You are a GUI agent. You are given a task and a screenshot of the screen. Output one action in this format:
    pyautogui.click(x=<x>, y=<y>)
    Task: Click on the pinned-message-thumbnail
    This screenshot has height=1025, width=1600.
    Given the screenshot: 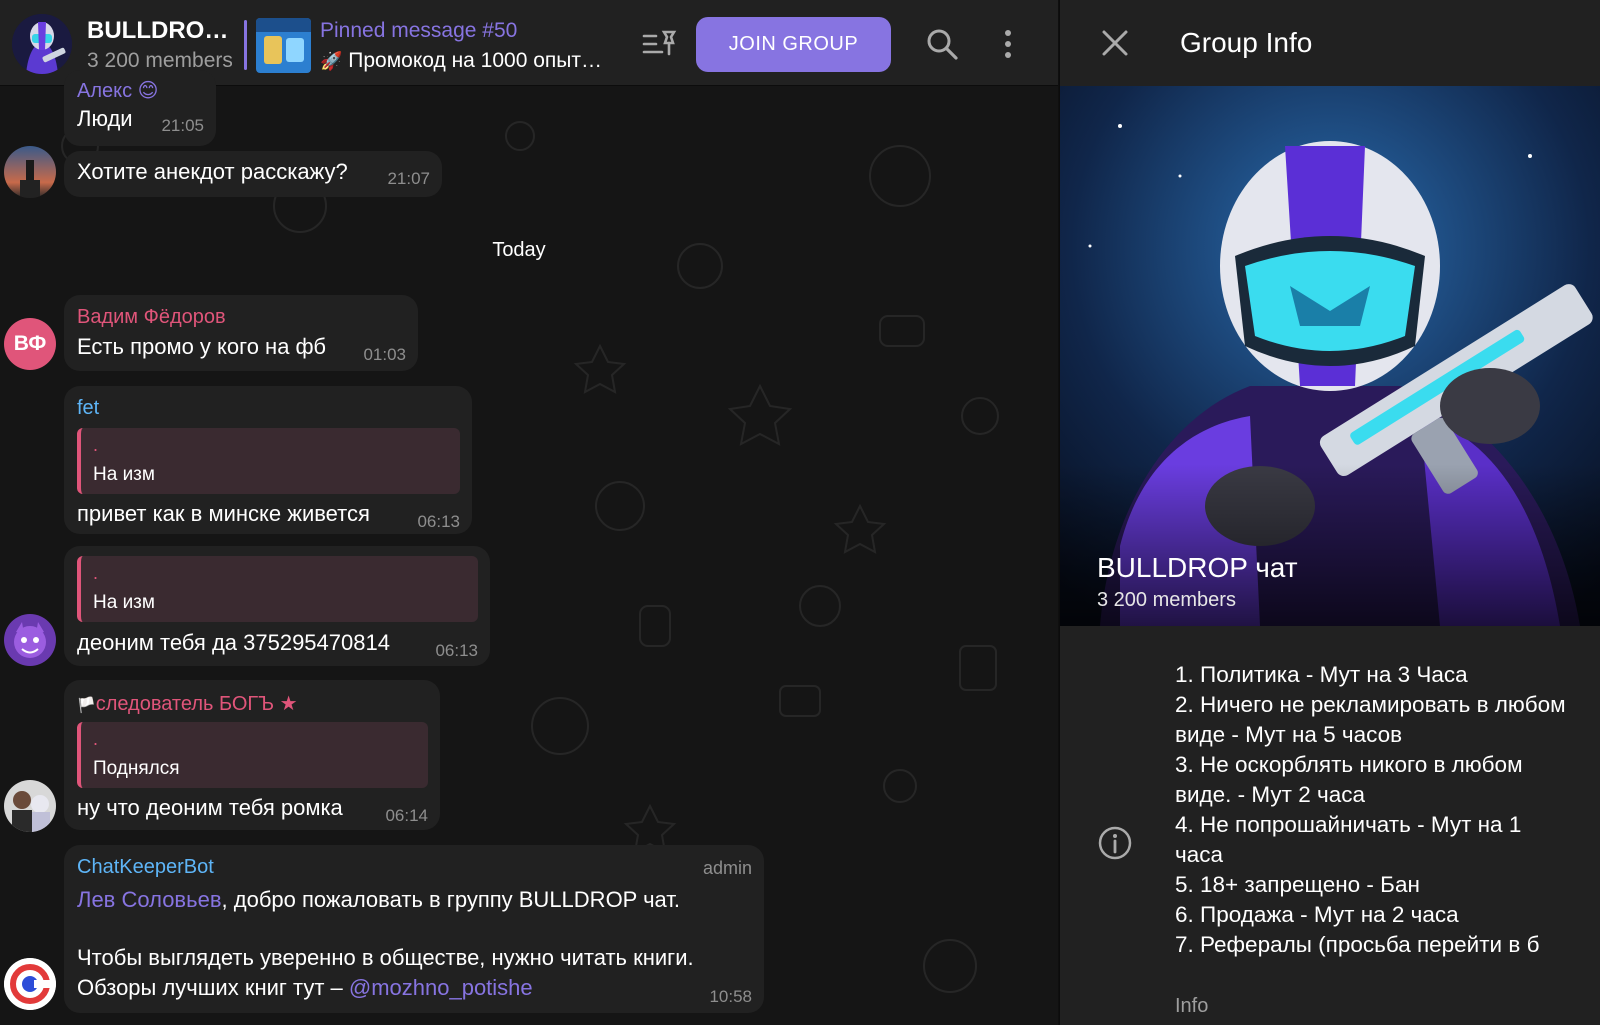 What is the action you would take?
    pyautogui.click(x=283, y=45)
    